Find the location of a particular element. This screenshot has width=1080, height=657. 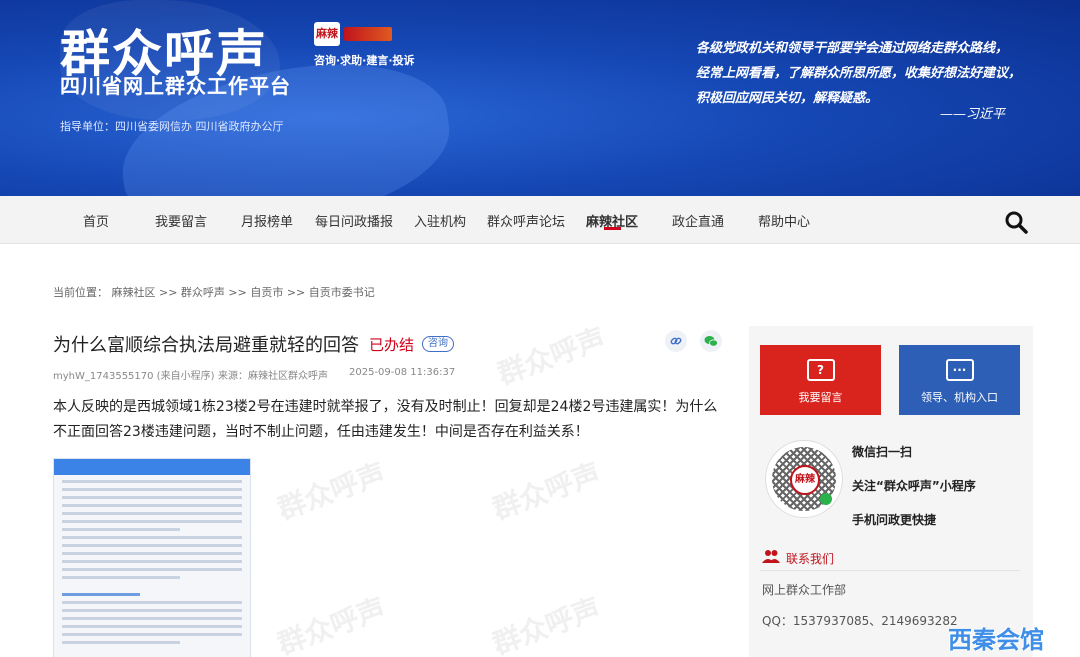

mala-logo-icon: 麻辣 is located at coordinates (327, 34).